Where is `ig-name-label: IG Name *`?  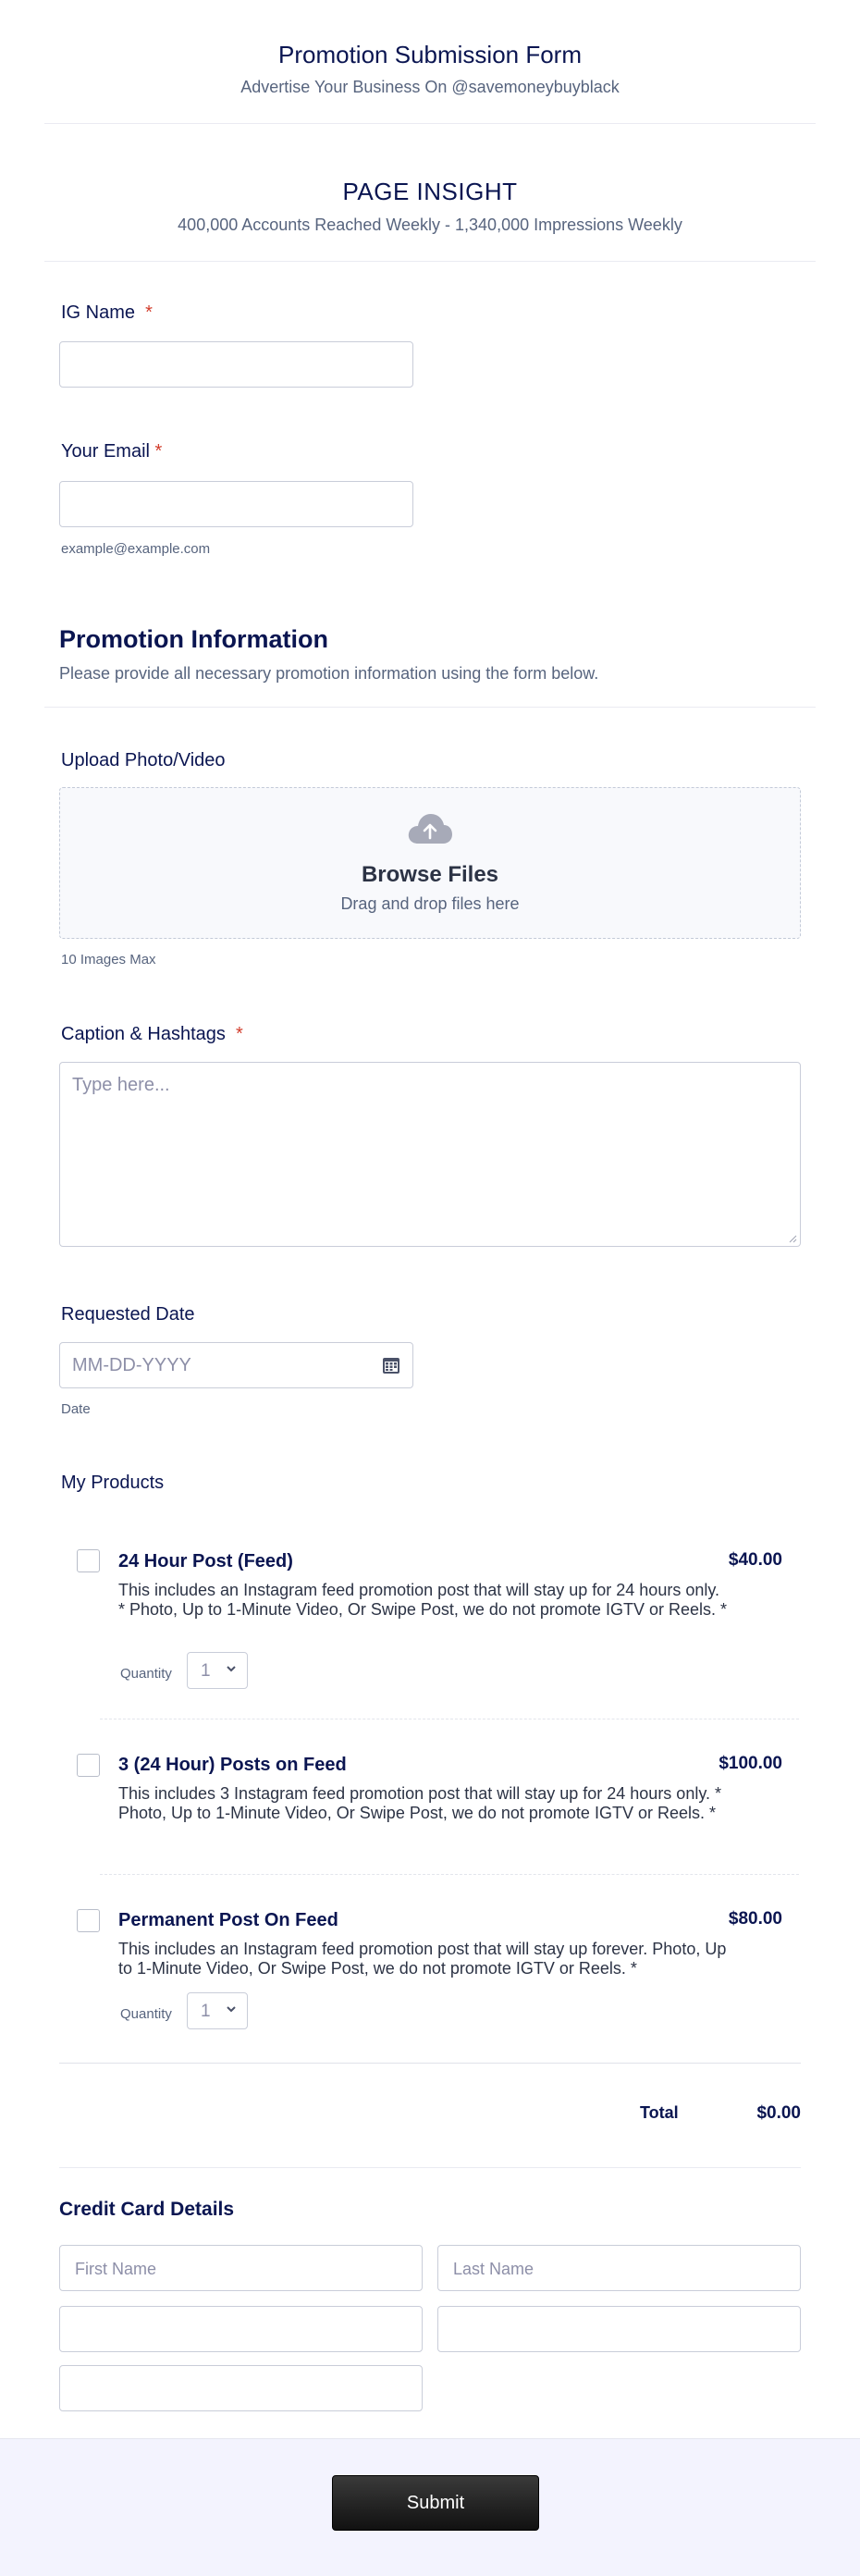 ig-name-label: IG Name * is located at coordinates (107, 313).